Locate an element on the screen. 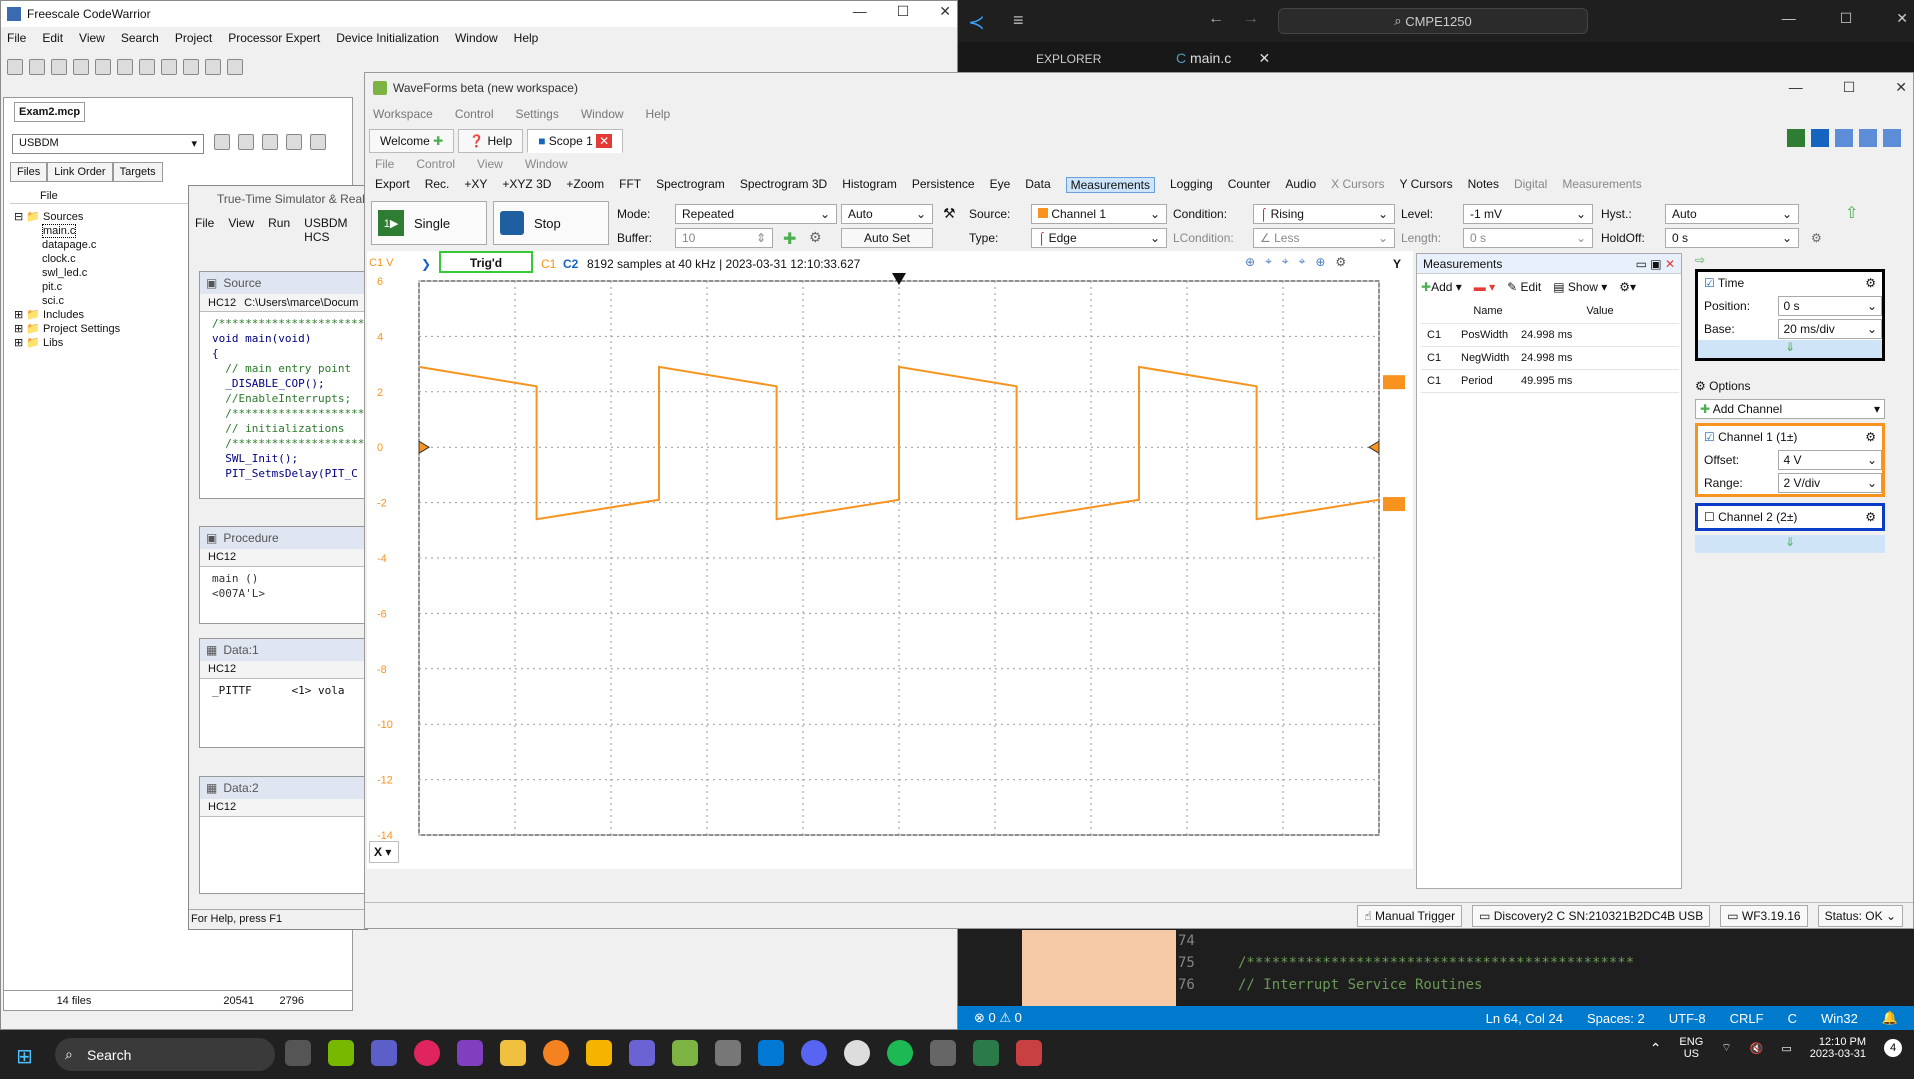  zoom-icon: ⊕ is located at coordinates (1320, 262).